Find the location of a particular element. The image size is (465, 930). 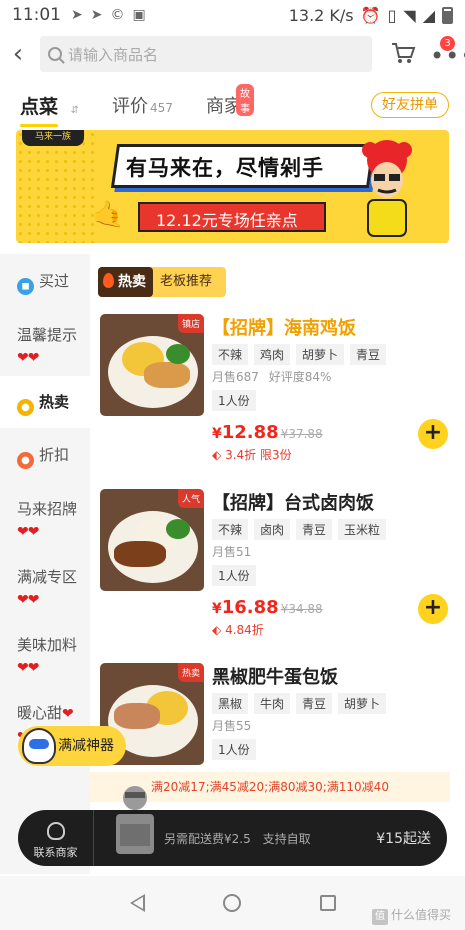

product-tags: 黑椒 牛肉 青豆 胡萝卜 is located at coordinates (299, 703).